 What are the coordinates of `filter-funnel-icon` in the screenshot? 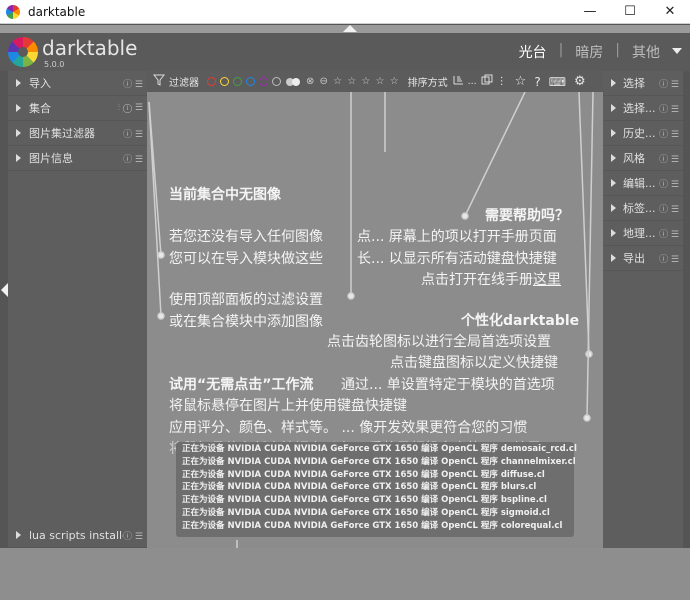 It's located at (159, 81).